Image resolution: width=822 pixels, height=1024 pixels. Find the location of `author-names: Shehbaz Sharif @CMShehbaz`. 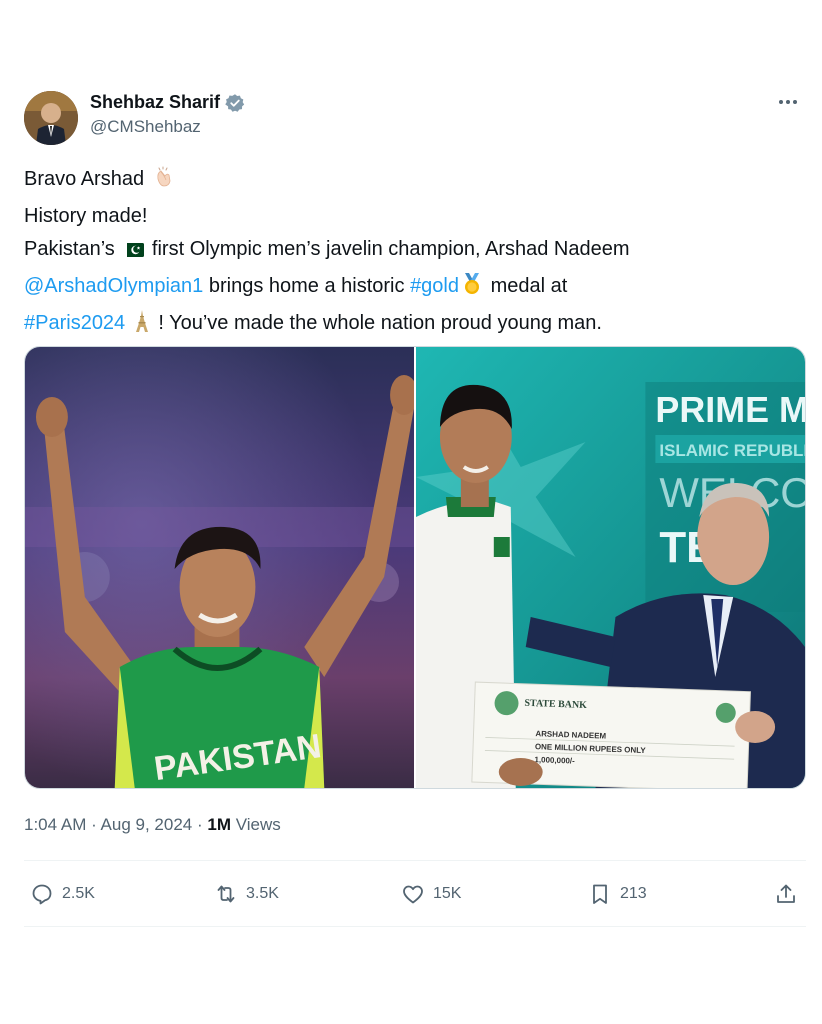

author-names: Shehbaz Sharif @CMShehbaz is located at coordinates (167, 114).